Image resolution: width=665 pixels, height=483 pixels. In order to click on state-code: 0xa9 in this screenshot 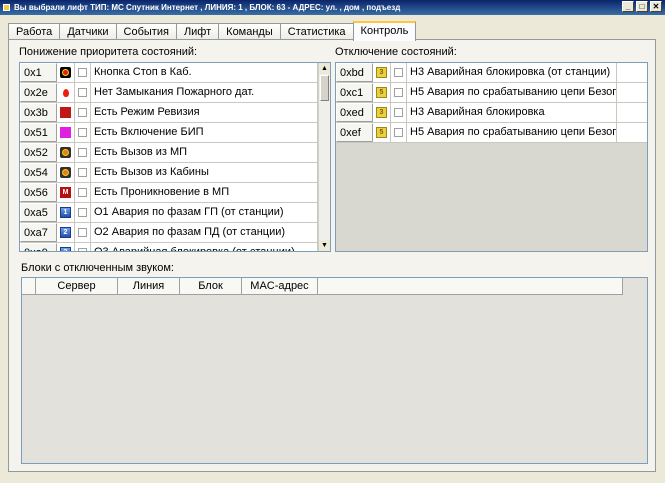, I will do `click(38, 247)`.